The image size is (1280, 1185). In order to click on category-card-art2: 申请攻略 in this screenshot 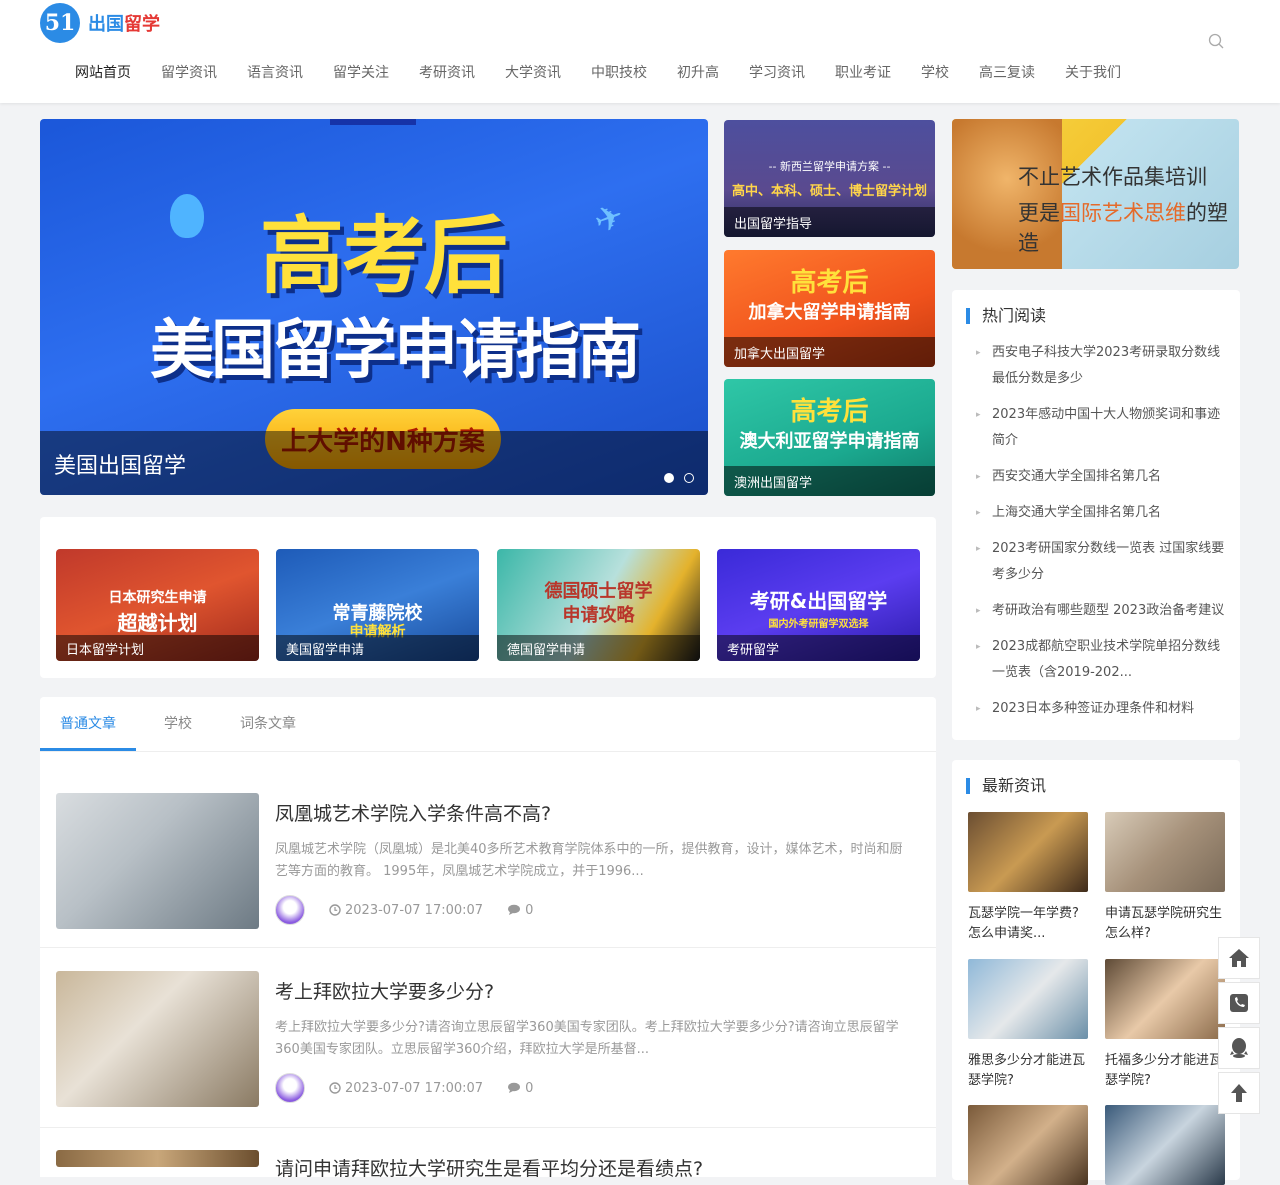, I will do `click(598, 615)`.